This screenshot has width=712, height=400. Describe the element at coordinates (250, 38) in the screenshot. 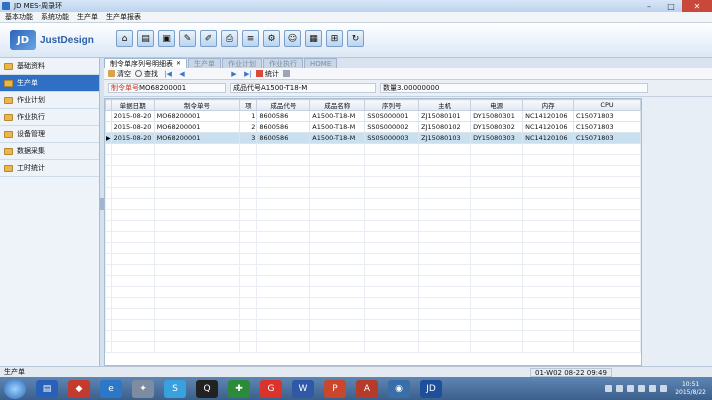

I see `list-icon: ≡` at that location.